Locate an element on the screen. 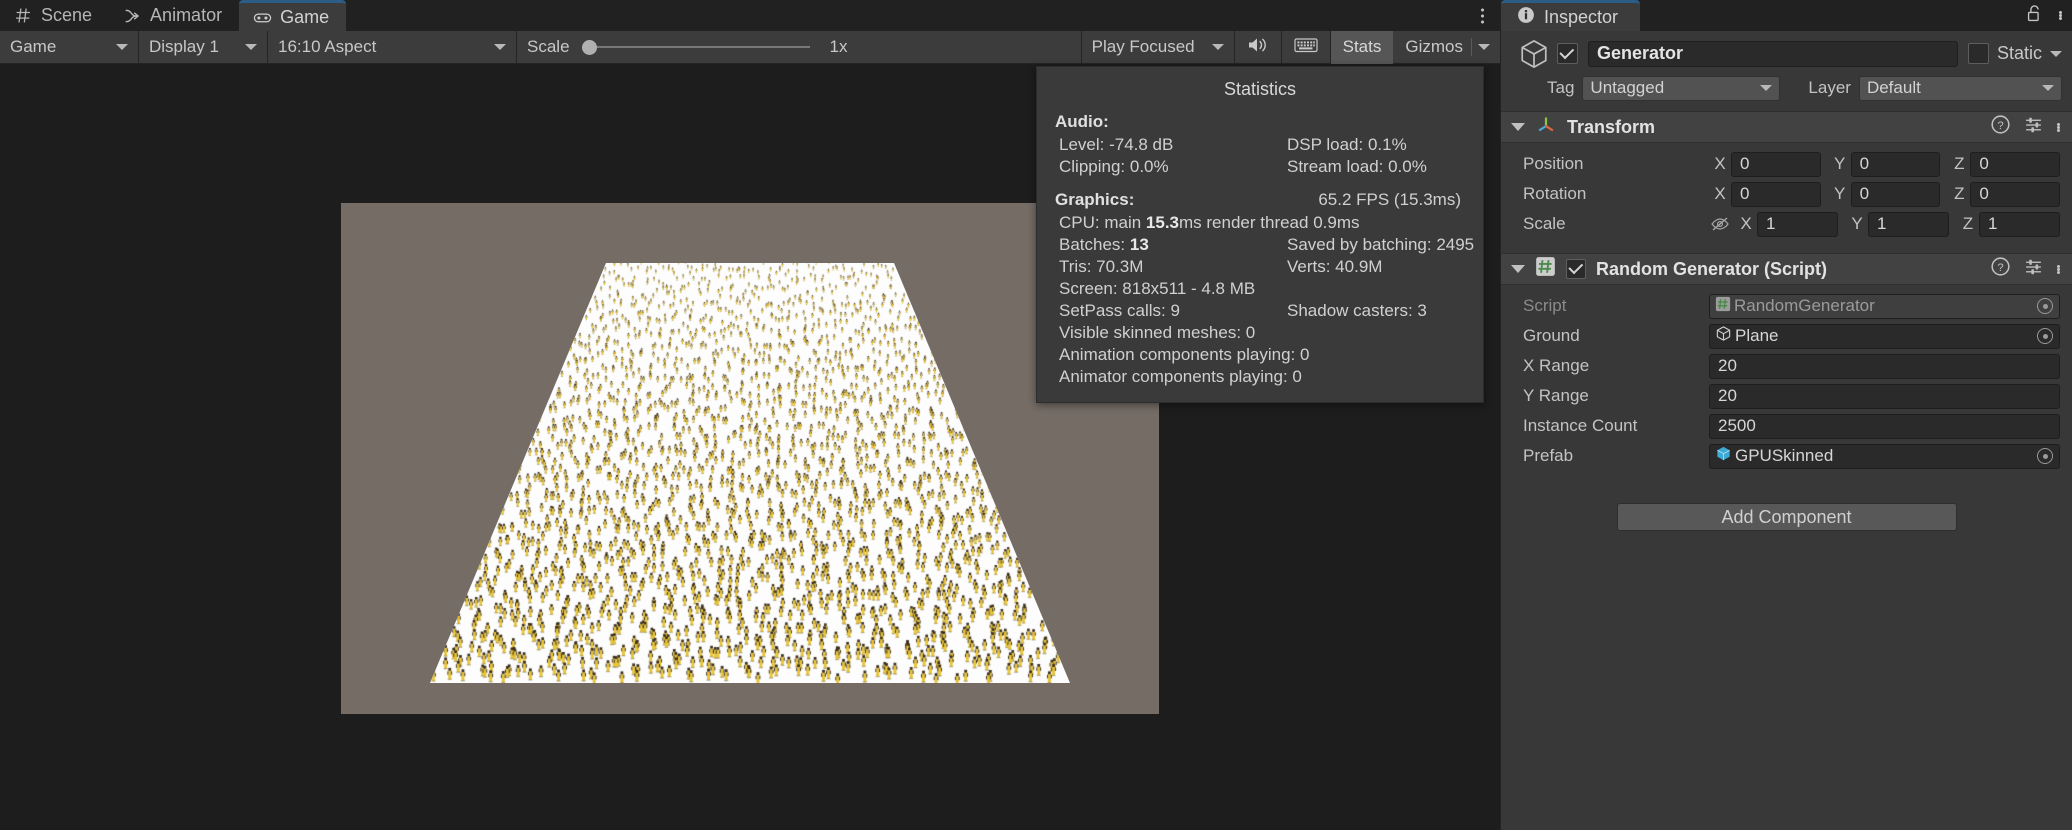 The image size is (2072, 830). position-x-field: 0 is located at coordinates (1776, 164).